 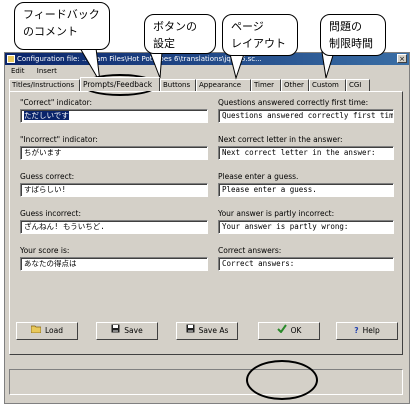 I want to click on callout-buttons-line2: 設定, so click(x=164, y=43).